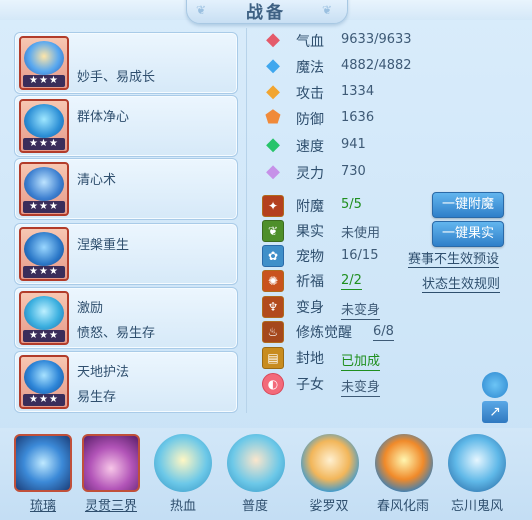 This screenshot has width=532, height=520. What do you see at coordinates (330, 463) in the screenshot?
I see `formation-icon-suoluoshuang` at bounding box center [330, 463].